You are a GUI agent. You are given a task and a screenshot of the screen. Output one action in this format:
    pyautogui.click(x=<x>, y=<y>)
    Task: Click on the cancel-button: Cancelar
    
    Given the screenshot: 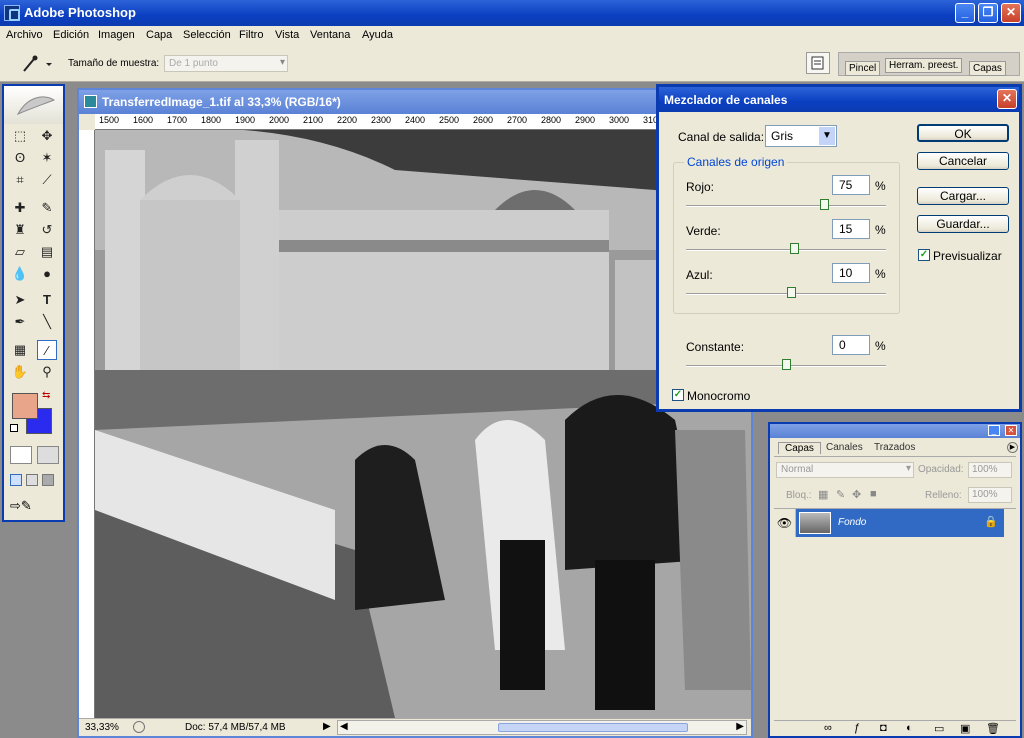 What is the action you would take?
    pyautogui.click(x=963, y=161)
    